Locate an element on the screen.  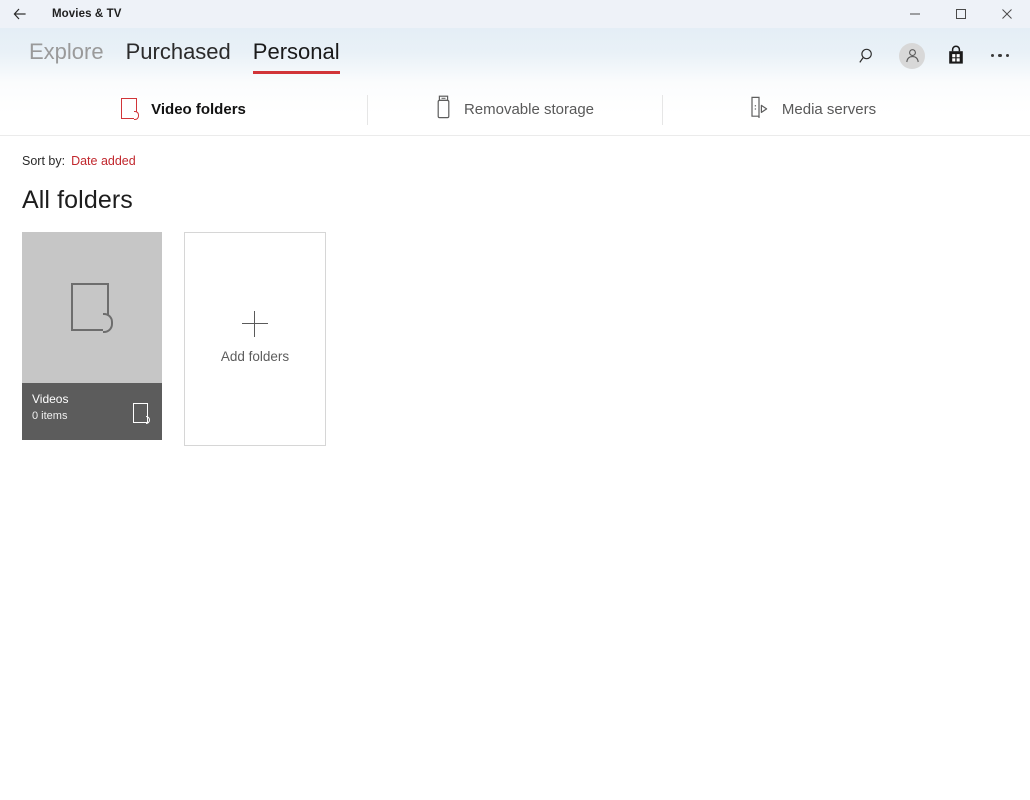
section-title: All folders is located at coordinates (77, 200).